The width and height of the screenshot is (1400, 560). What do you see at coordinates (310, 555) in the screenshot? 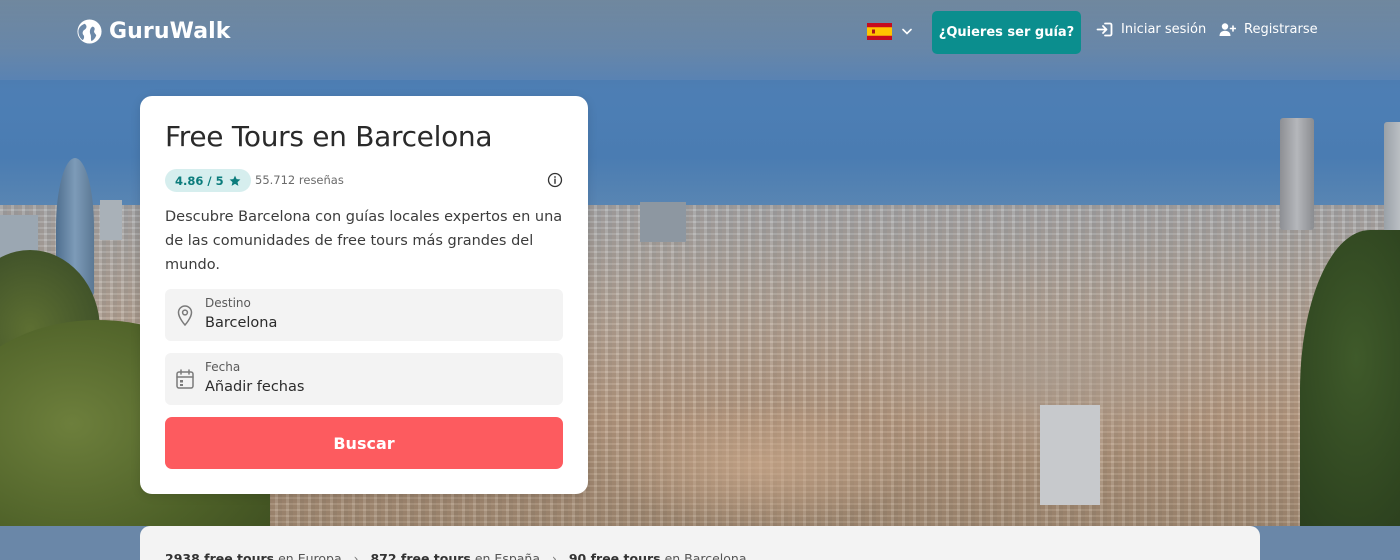
I see `breadcrumb-place: en Europa` at bounding box center [310, 555].